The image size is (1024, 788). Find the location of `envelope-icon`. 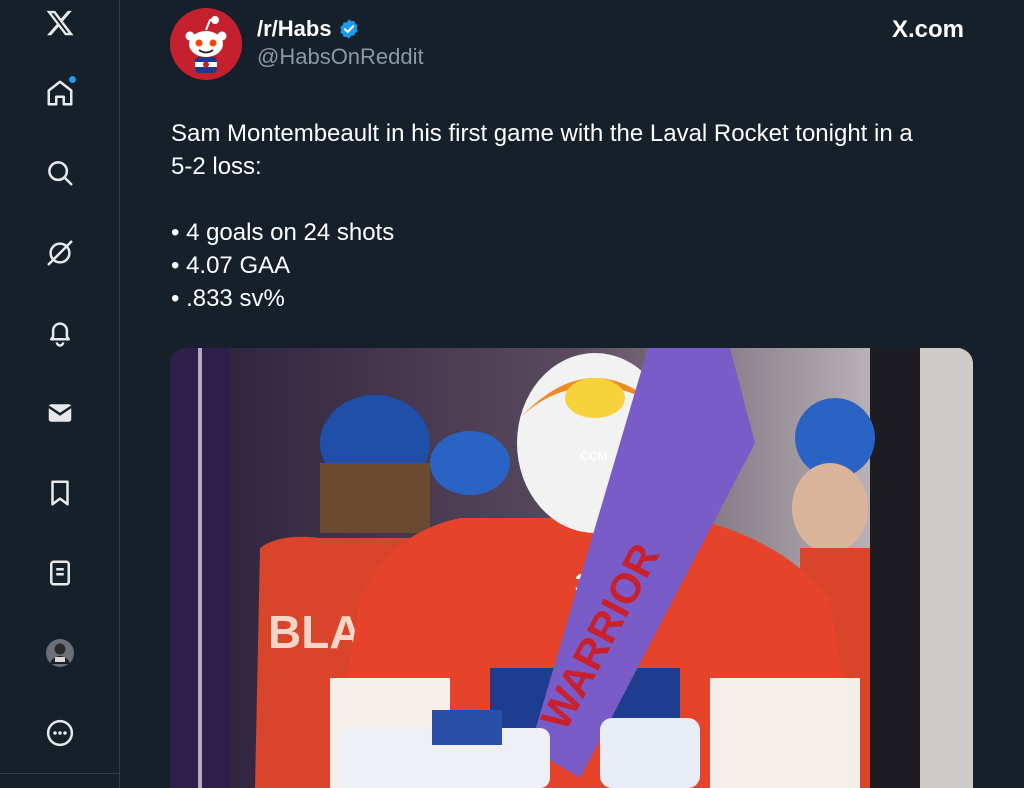

envelope-icon is located at coordinates (60, 413).